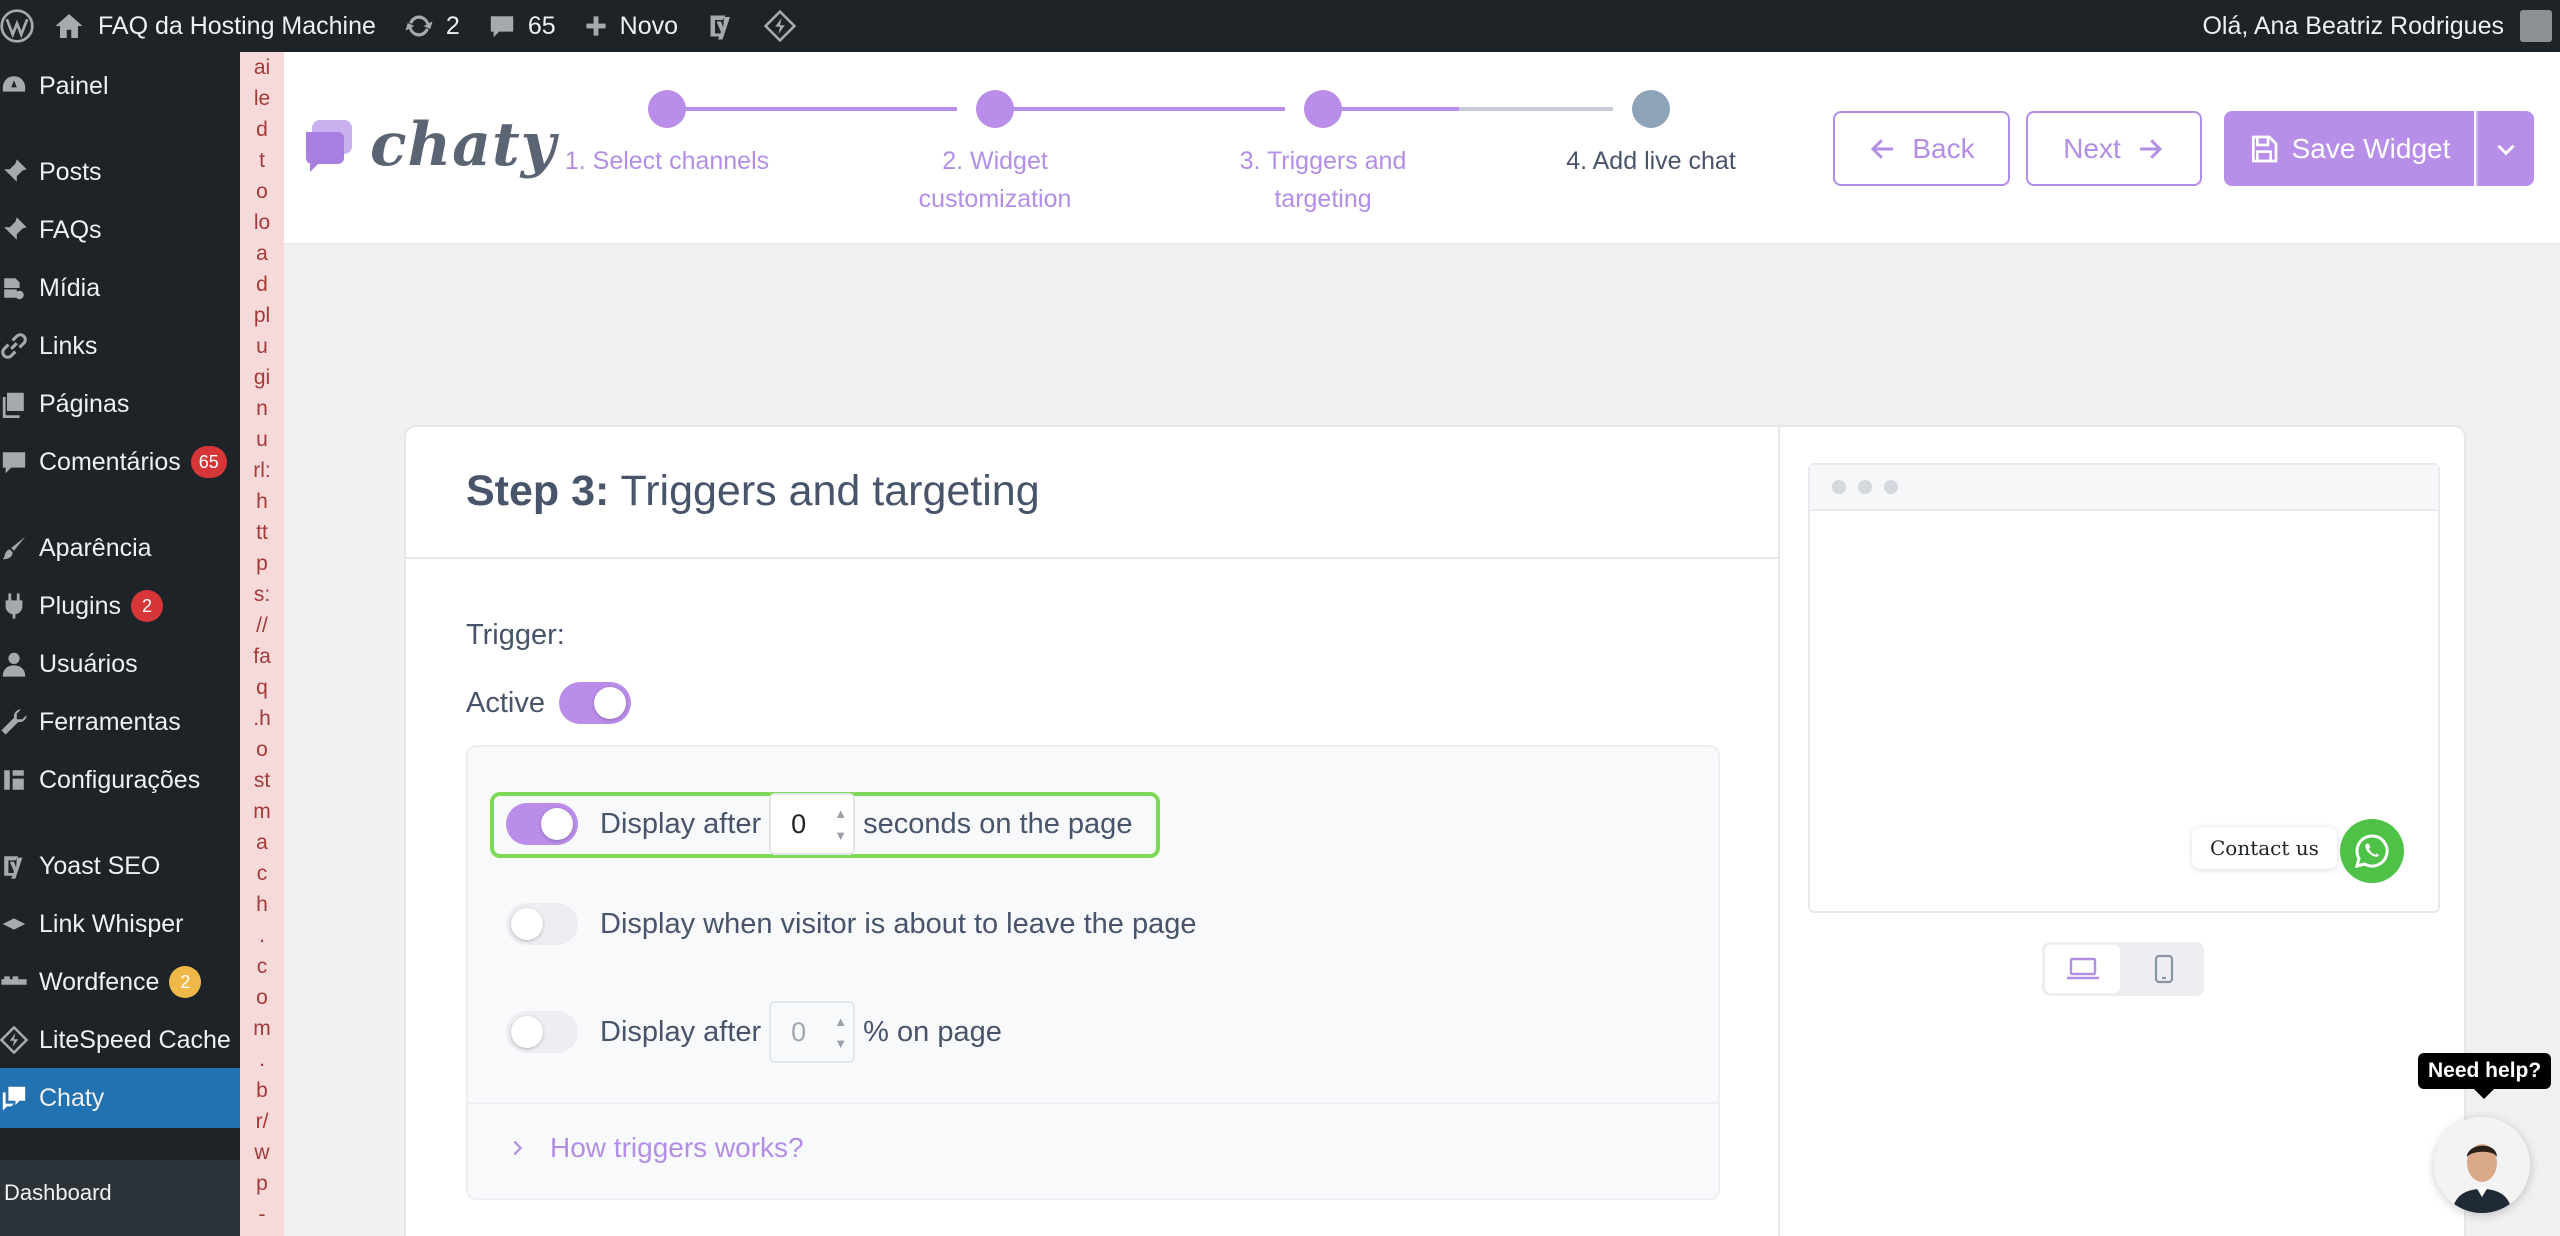  I want to click on link-icon, so click(18, 346).